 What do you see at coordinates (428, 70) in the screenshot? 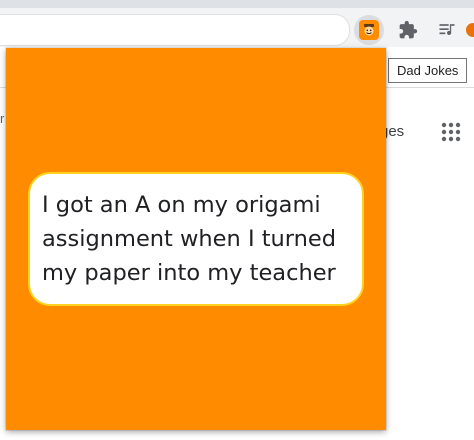
I see `extension-tooltip: Dad Jokes` at bounding box center [428, 70].